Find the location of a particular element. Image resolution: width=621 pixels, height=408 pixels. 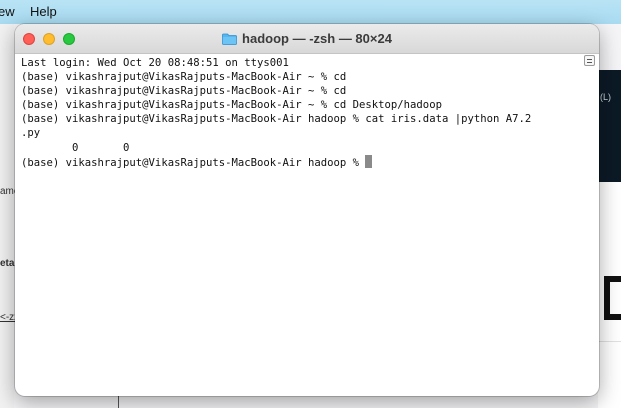

background-bracket-glyph is located at coordinates (612, 298).